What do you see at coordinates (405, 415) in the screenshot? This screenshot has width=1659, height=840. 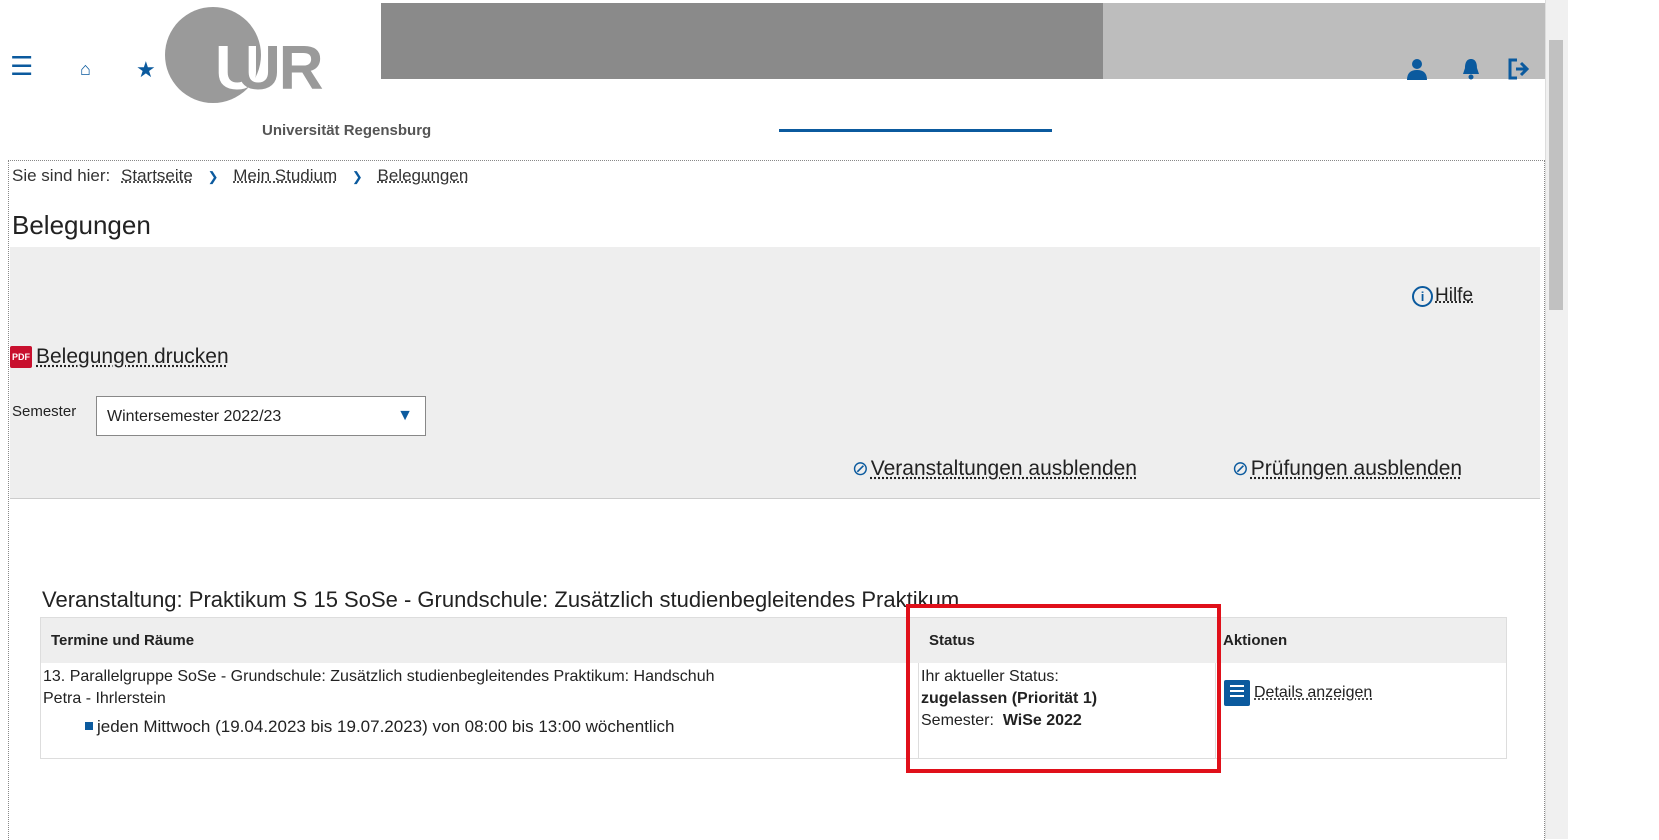 I see `chevron-down-icon: ▼` at bounding box center [405, 415].